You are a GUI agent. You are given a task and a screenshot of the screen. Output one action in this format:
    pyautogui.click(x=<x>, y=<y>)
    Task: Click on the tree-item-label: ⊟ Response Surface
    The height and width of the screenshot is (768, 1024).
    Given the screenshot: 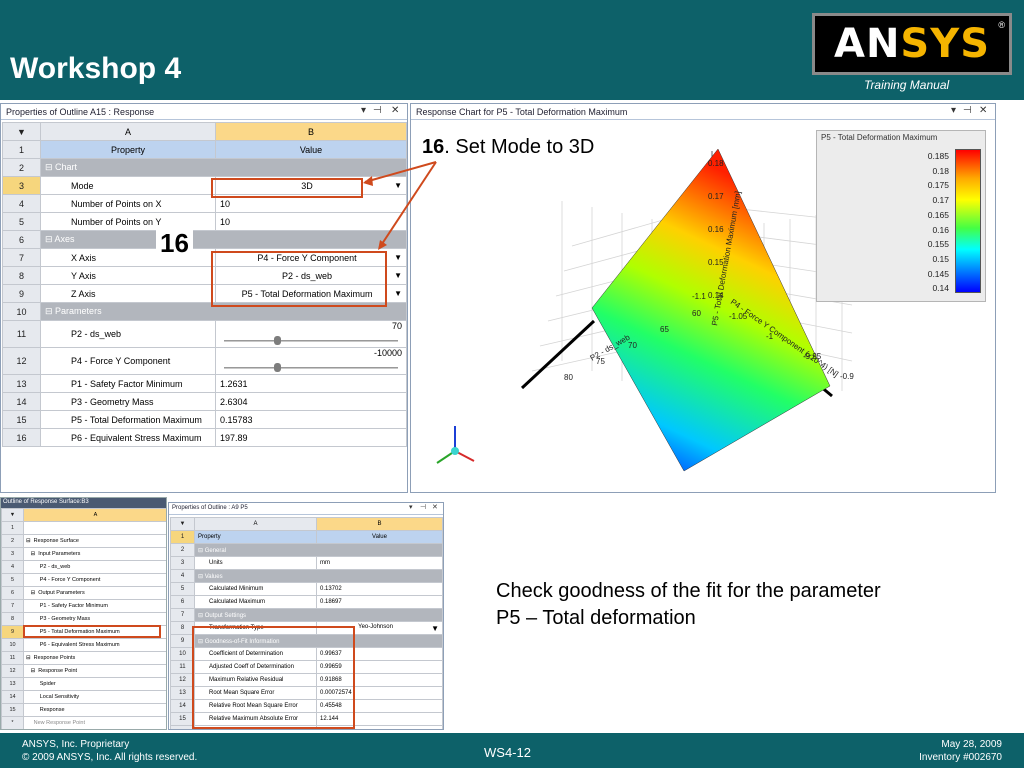 What is the action you would take?
    pyautogui.click(x=94, y=541)
    